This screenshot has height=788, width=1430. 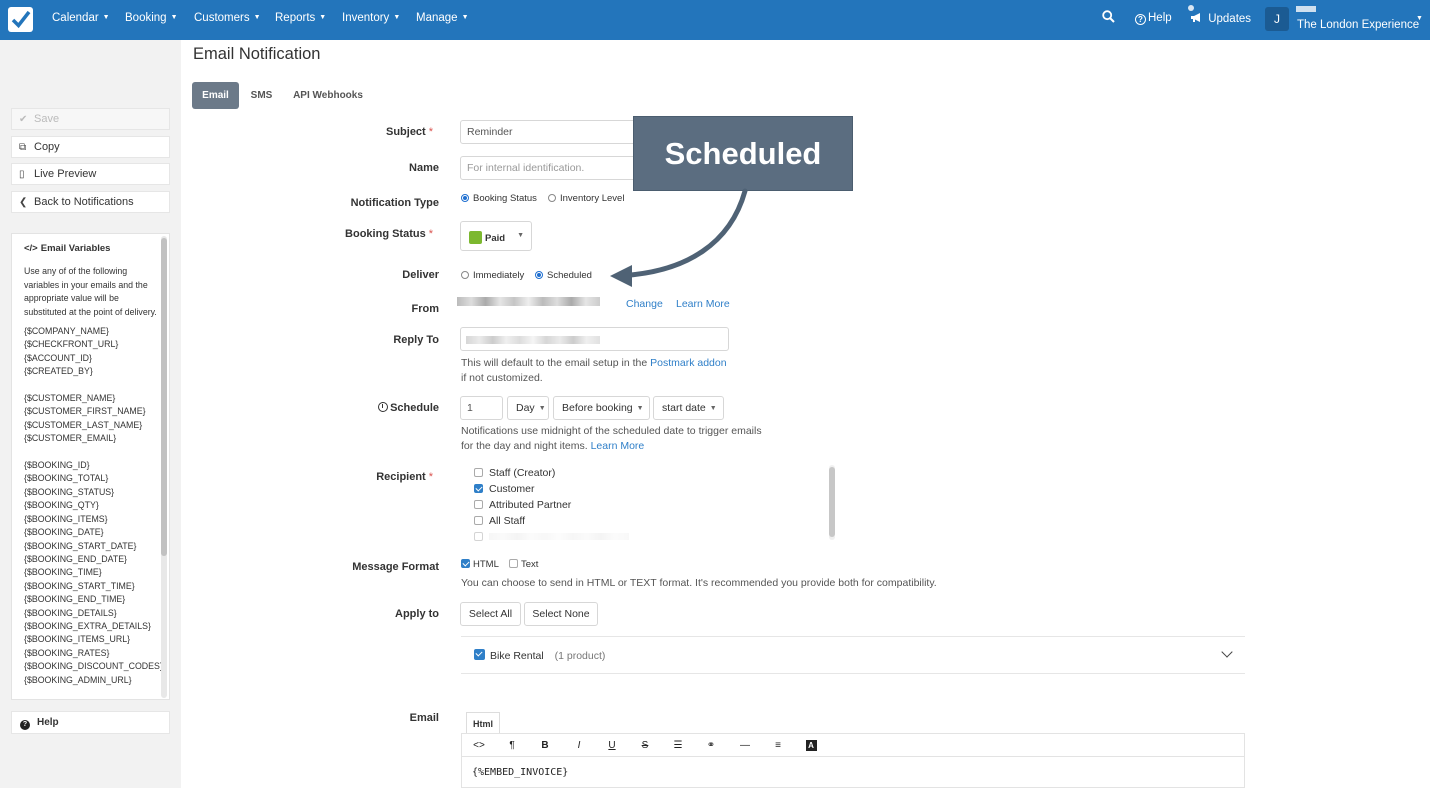 I want to click on account-name: The London Experience, so click(x=1358, y=25).